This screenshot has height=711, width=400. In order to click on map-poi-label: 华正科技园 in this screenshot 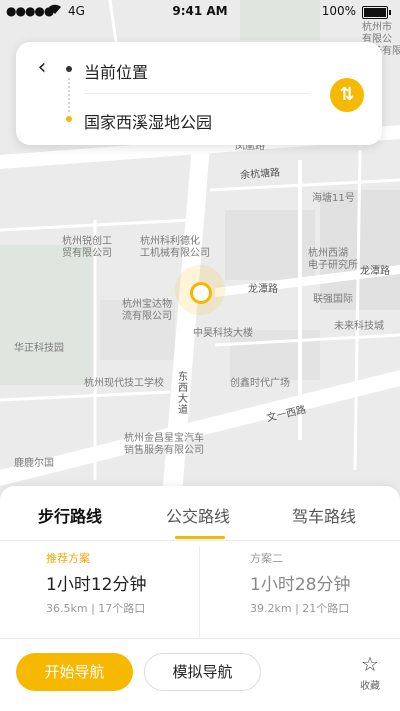, I will do `click(39, 348)`.